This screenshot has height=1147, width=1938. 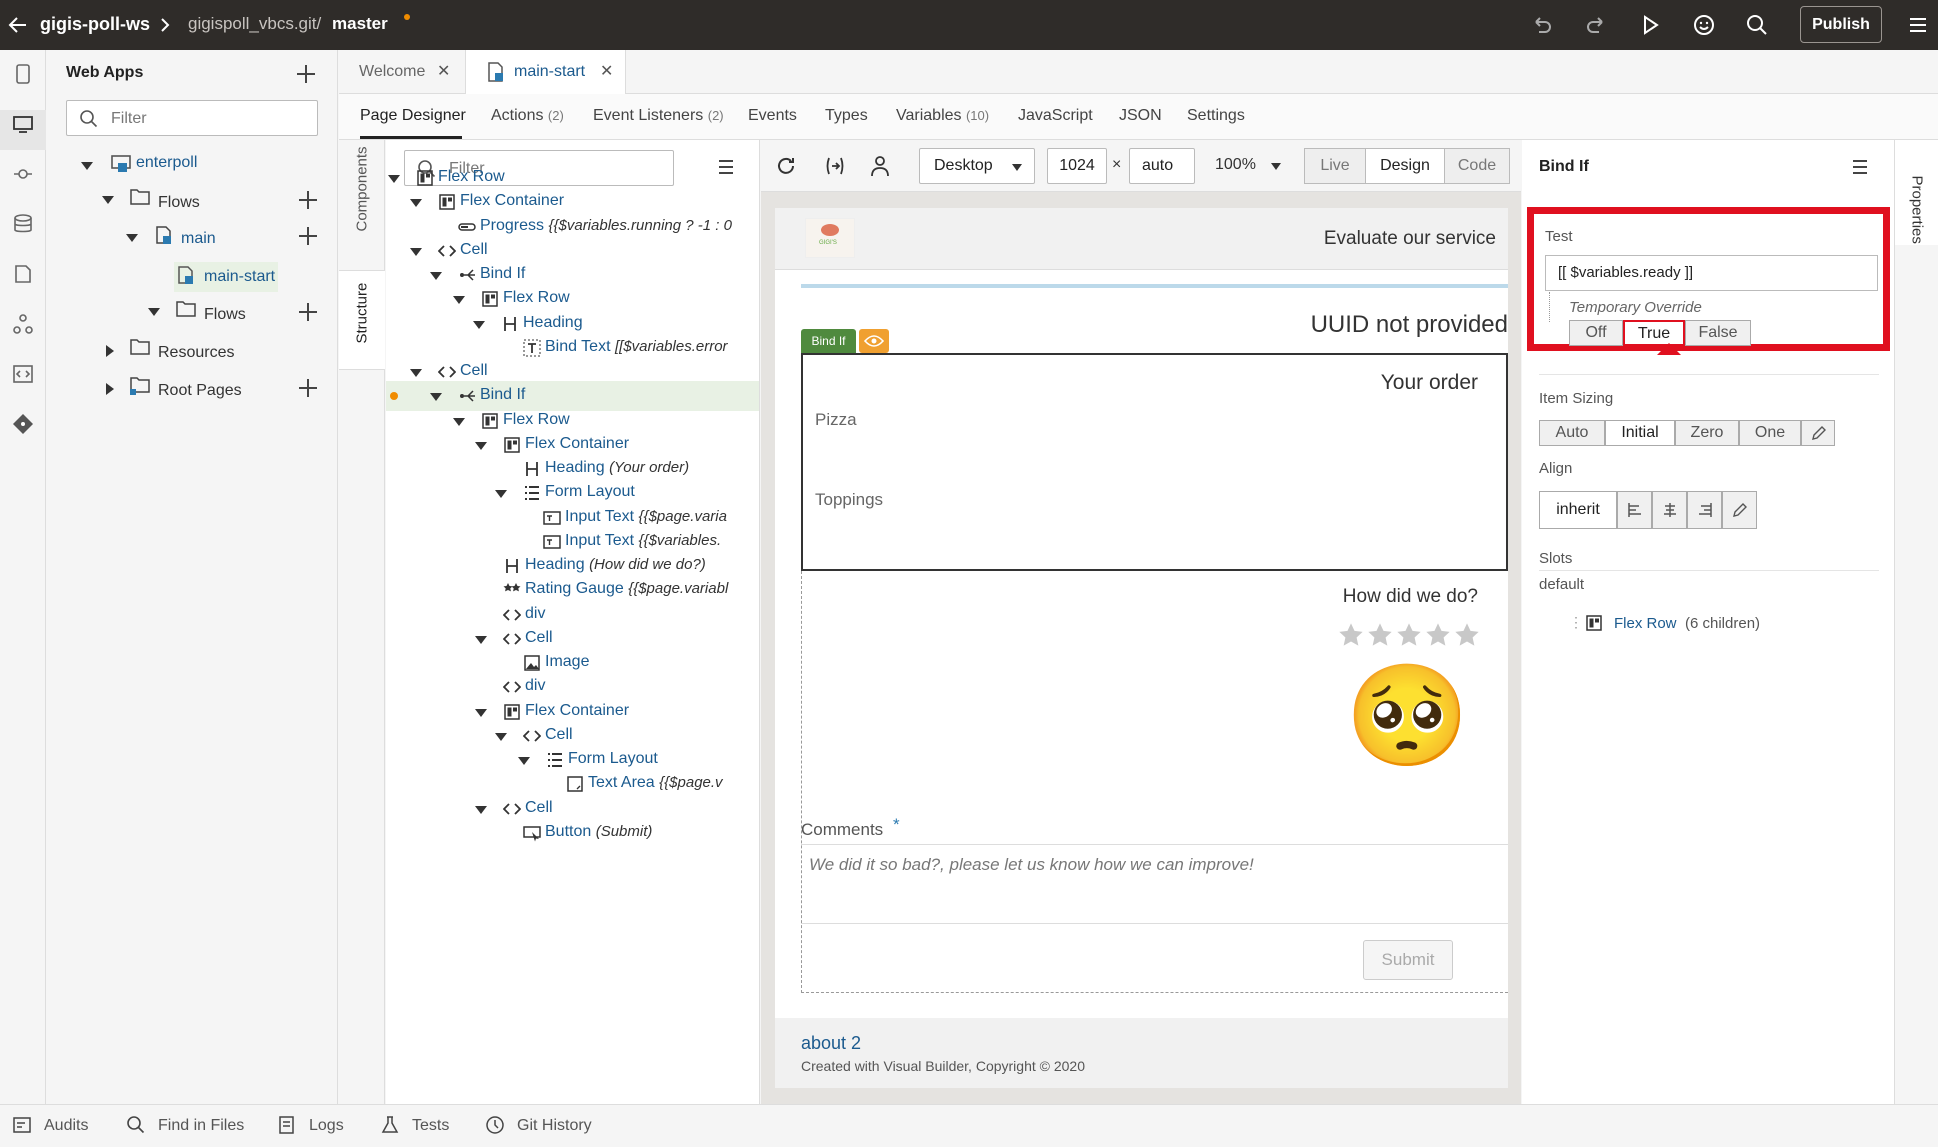 What do you see at coordinates (308, 236) in the screenshot?
I see `add-page-icon` at bounding box center [308, 236].